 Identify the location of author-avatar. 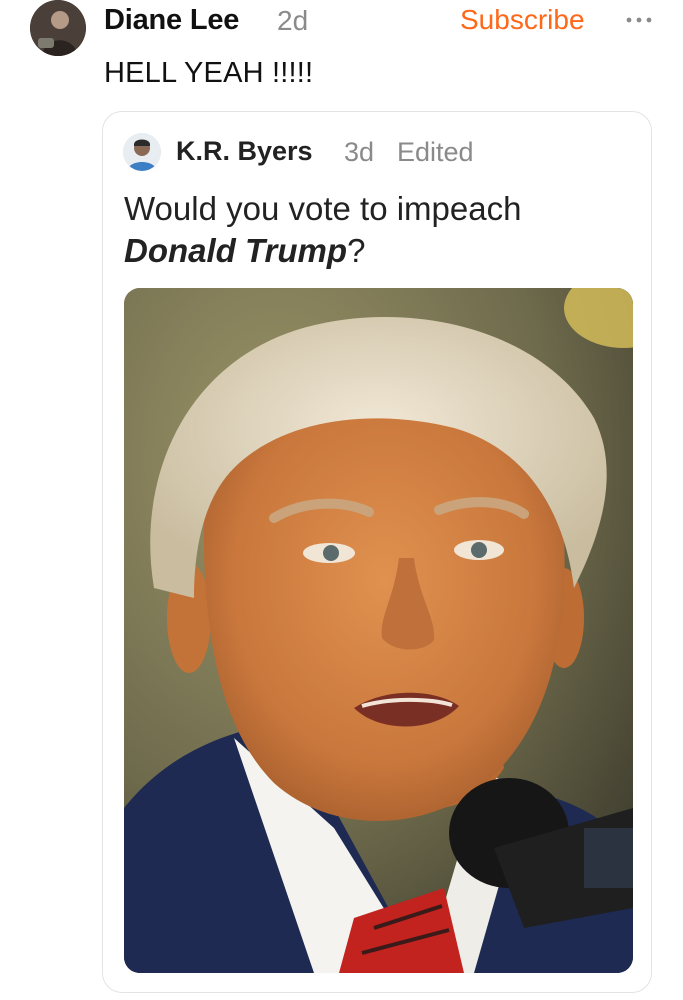
(58, 28).